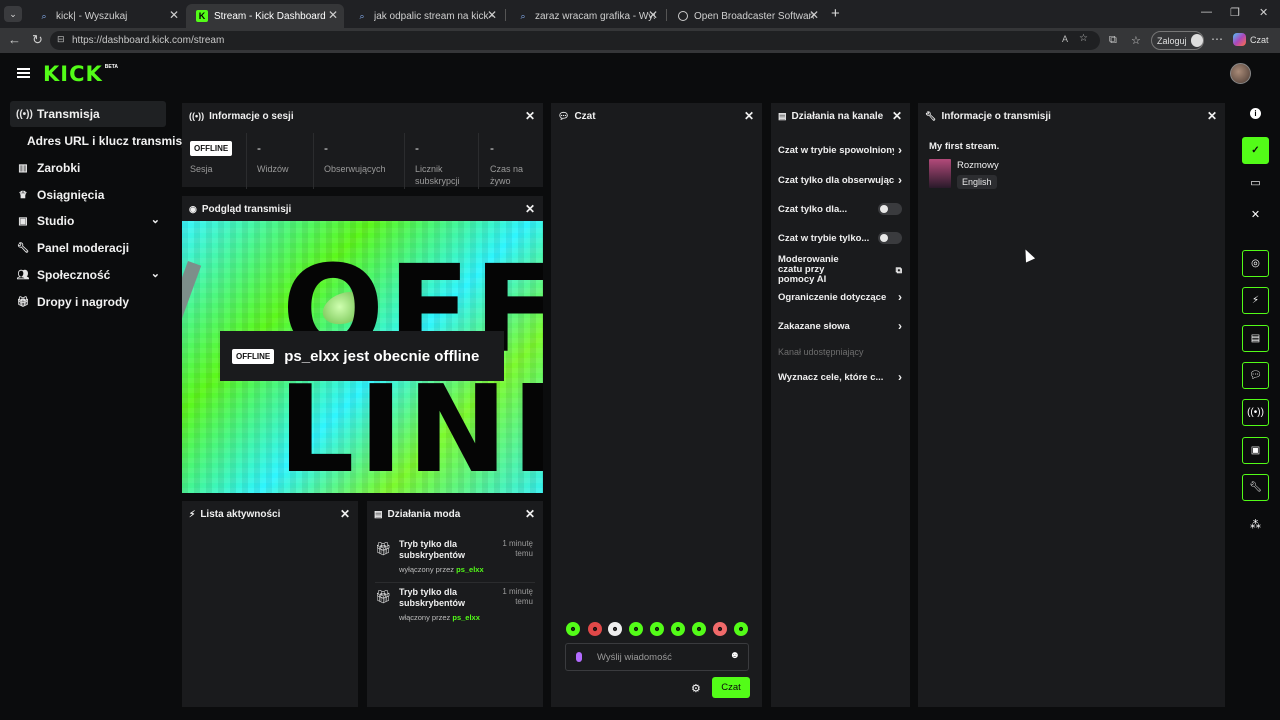 This screenshot has width=1280, height=720. Describe the element at coordinates (14, 39) in the screenshot. I see `back-icon: ←` at that location.